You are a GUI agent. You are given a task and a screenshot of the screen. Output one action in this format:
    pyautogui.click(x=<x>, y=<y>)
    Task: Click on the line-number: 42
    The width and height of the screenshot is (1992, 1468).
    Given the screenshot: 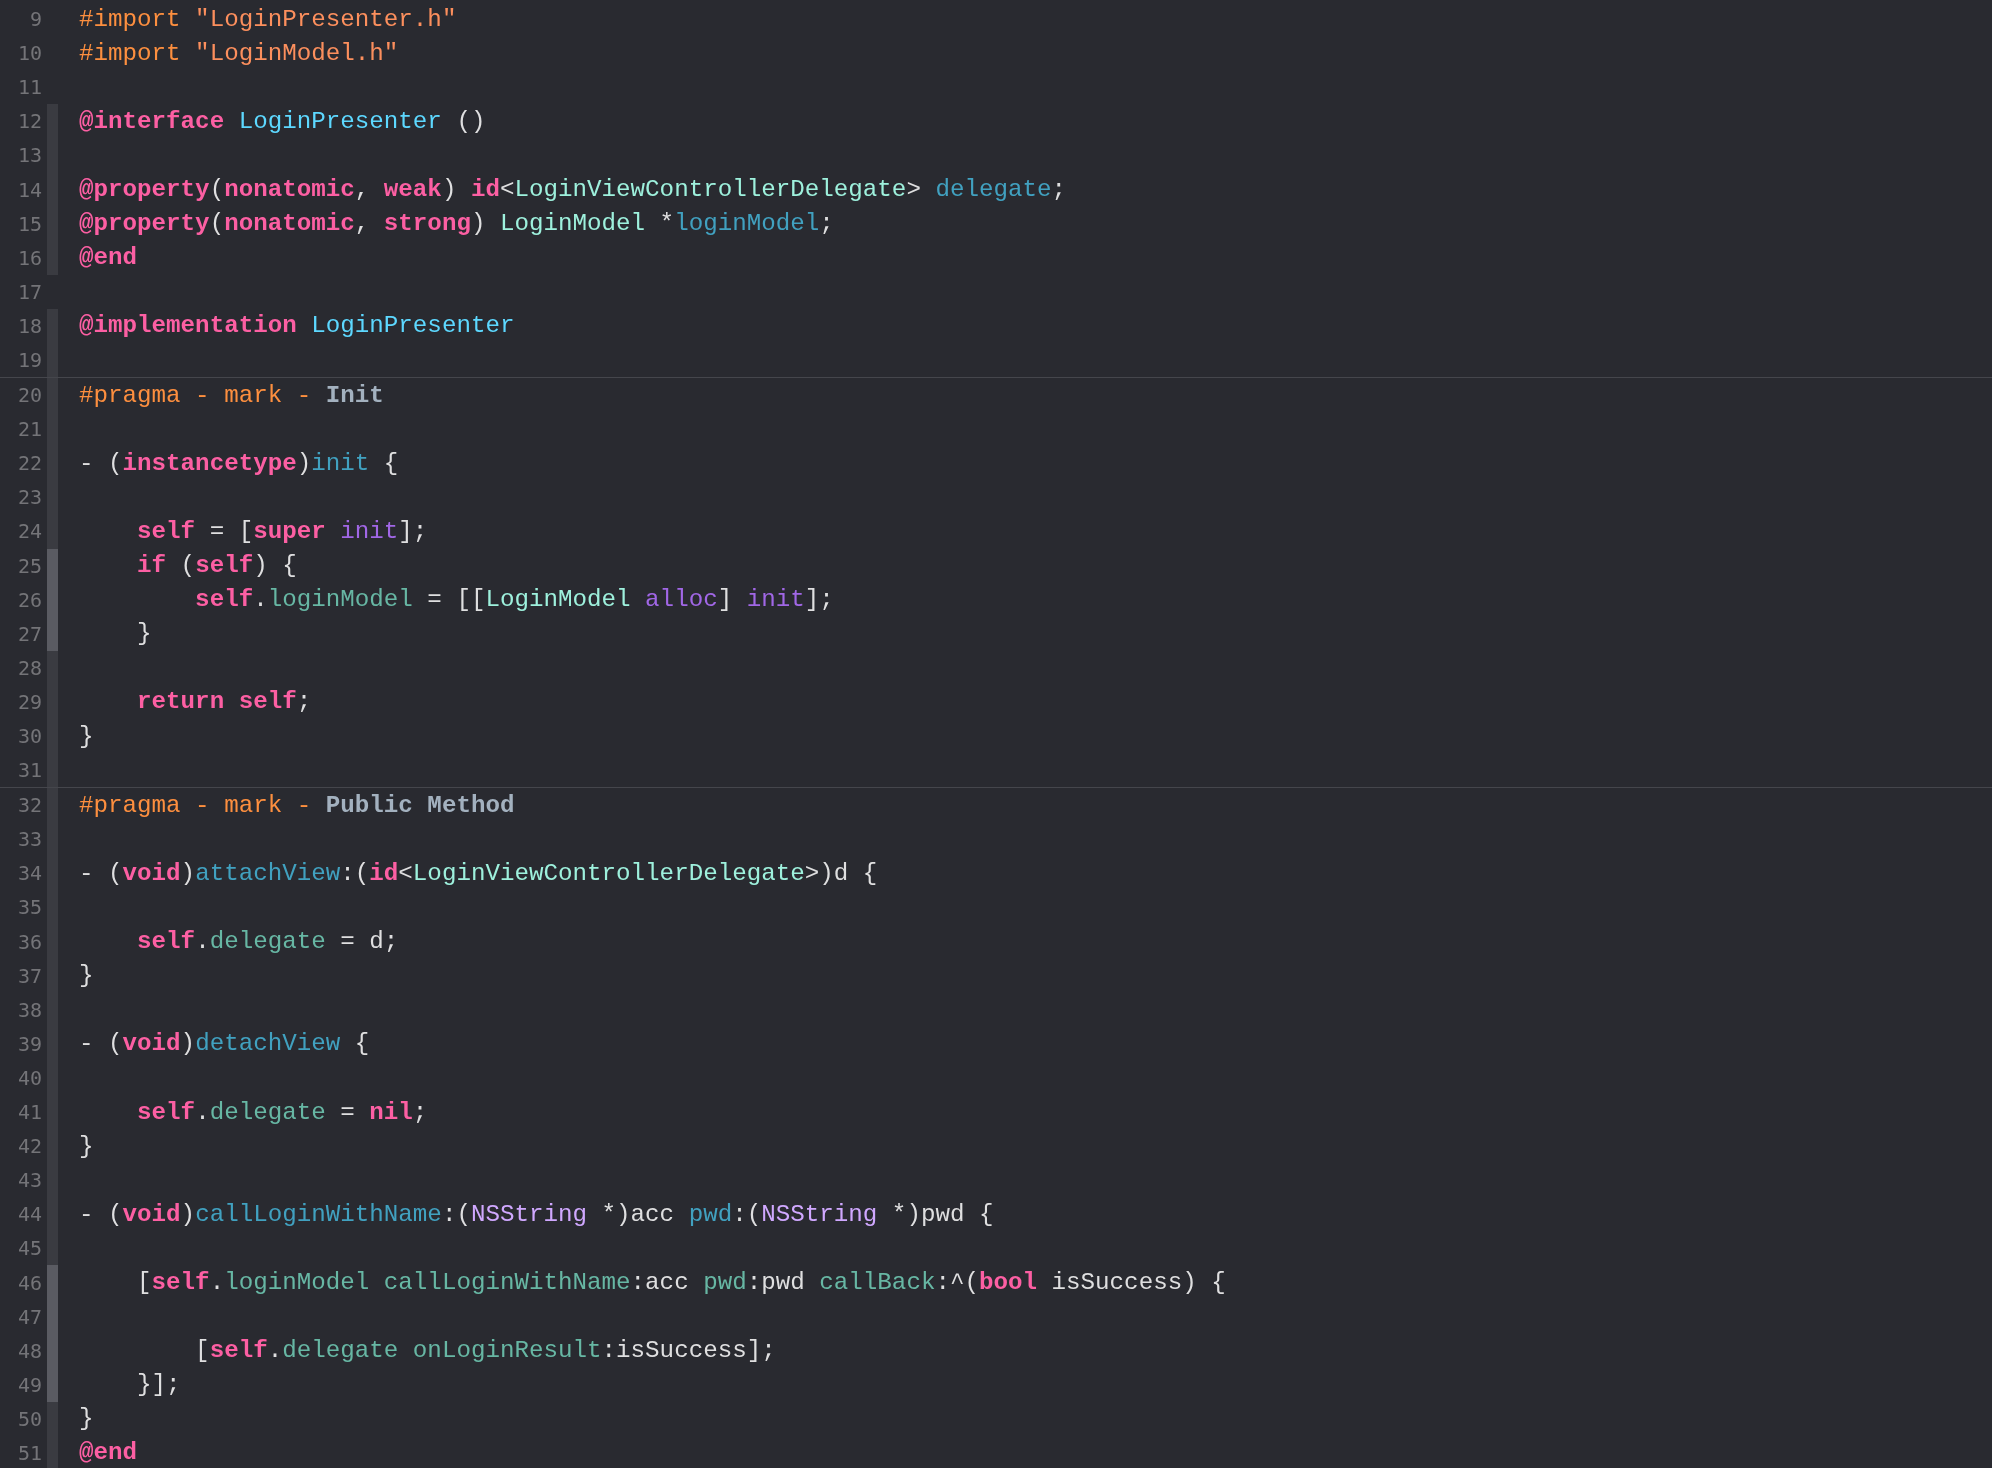 What is the action you would take?
    pyautogui.click(x=29, y=1146)
    